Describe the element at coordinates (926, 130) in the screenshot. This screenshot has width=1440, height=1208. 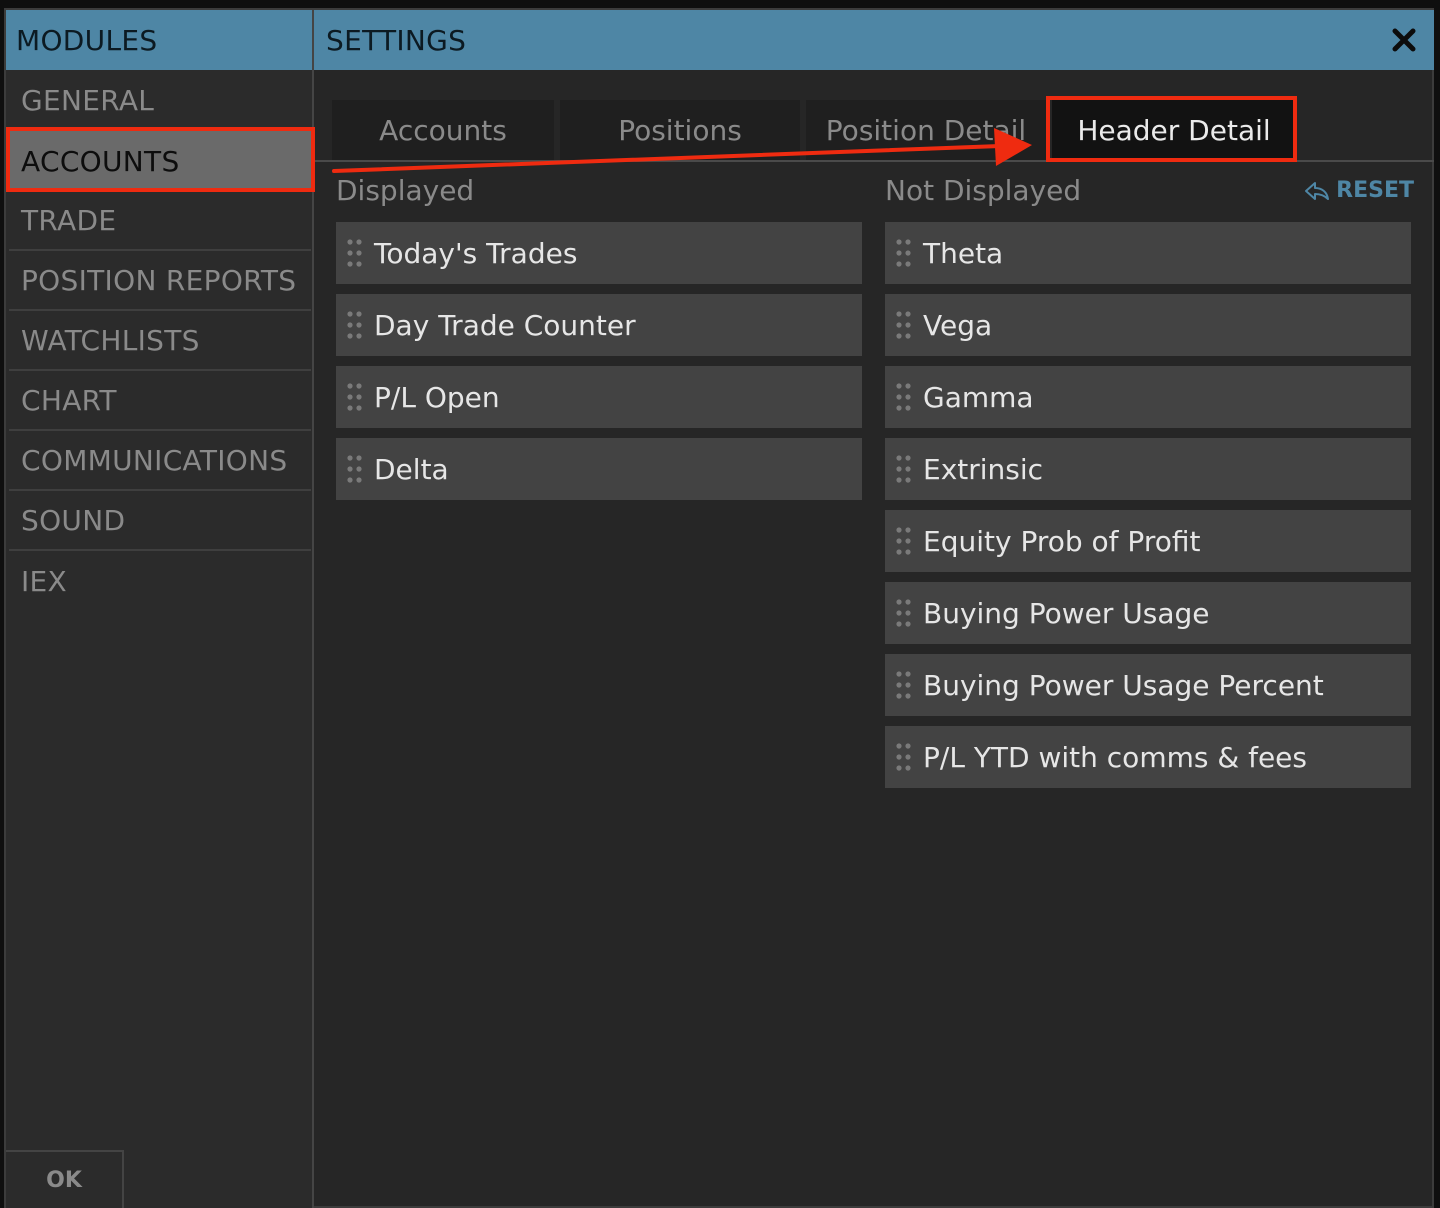
I see `tab-position-detail: Position Detail` at that location.